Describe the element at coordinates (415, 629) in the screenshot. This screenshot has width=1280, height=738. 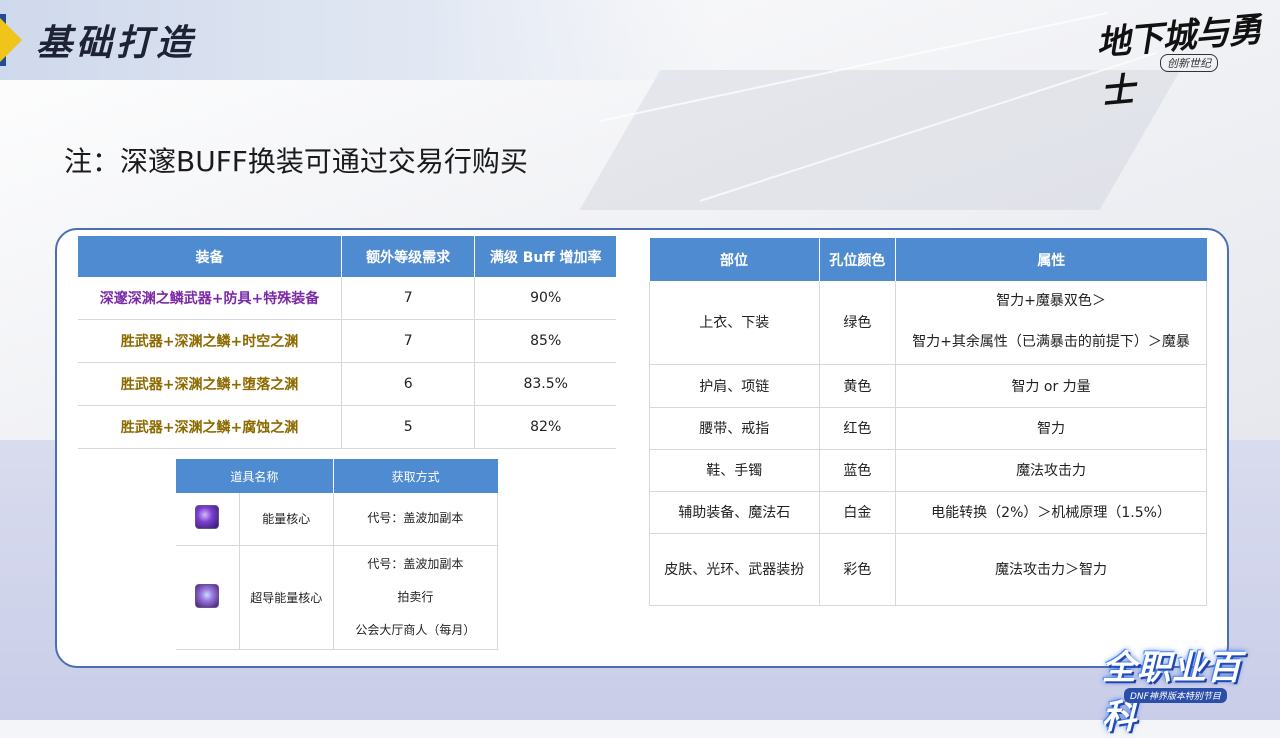
I see `item-source: 公会大厅商人（每月）` at that location.